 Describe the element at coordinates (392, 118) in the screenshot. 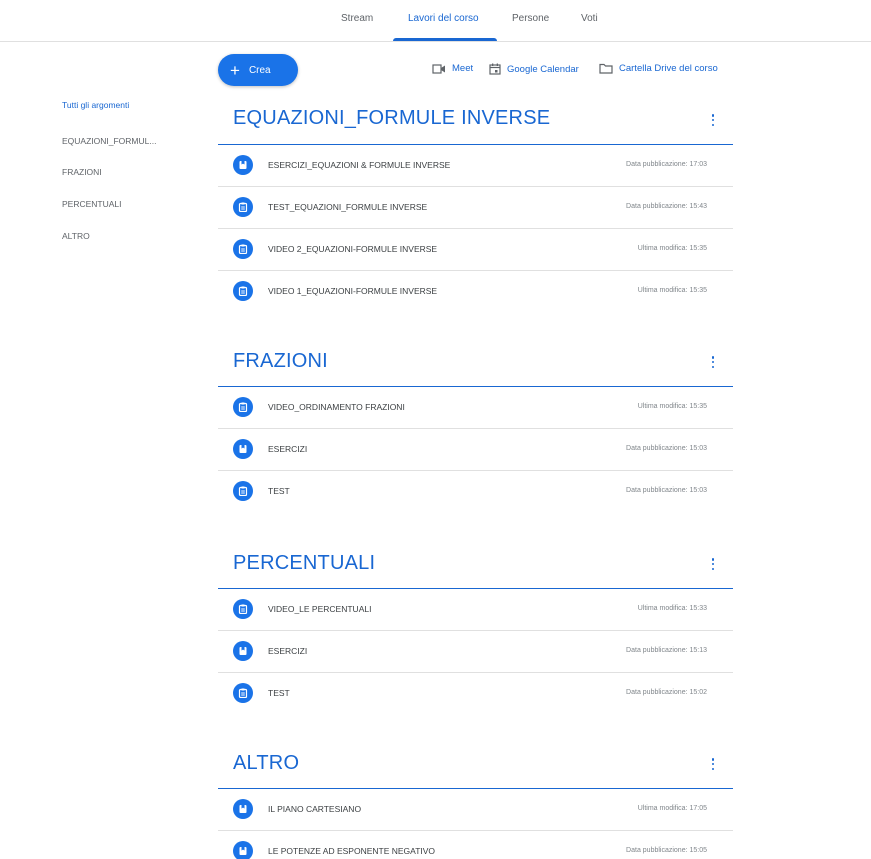

I see `topic-title: EQUAZIONI_FORMULE INVERSE` at that location.